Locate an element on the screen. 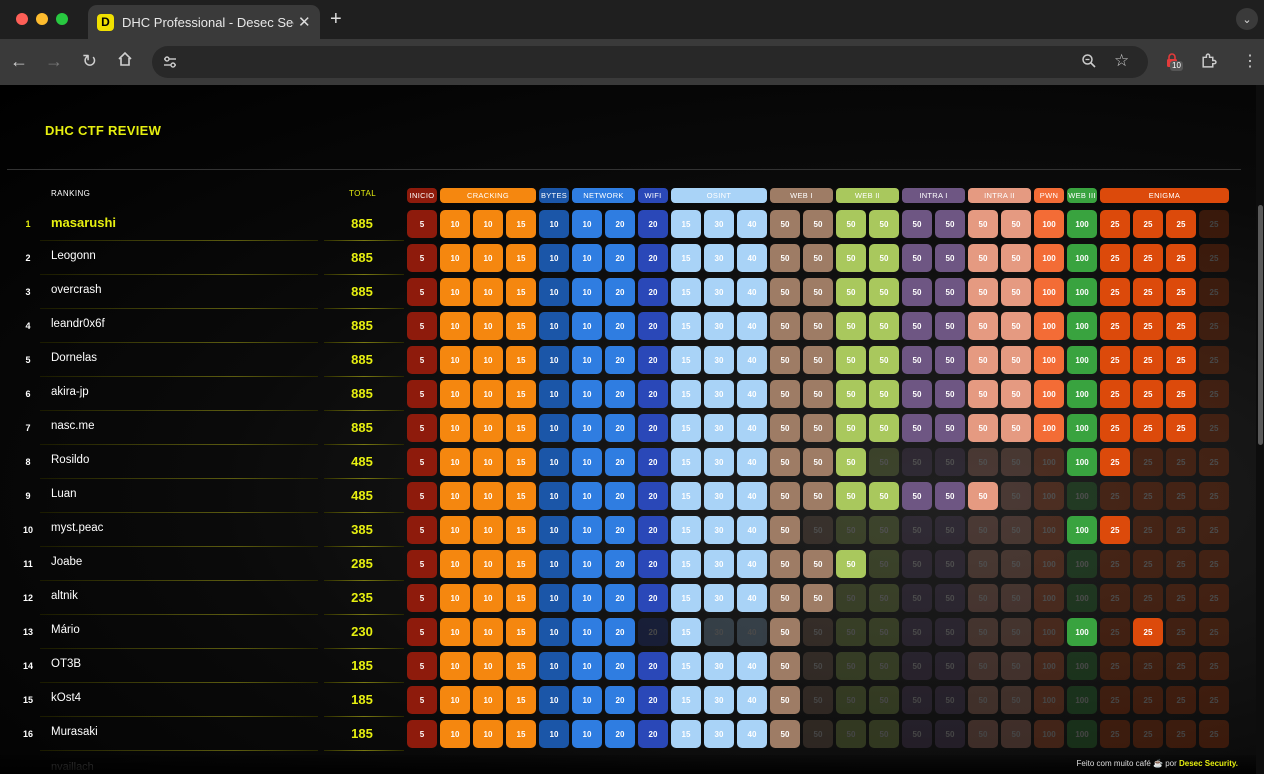 This screenshot has width=1264, height=774. back-arrow-icon: ← is located at coordinates (19, 61).